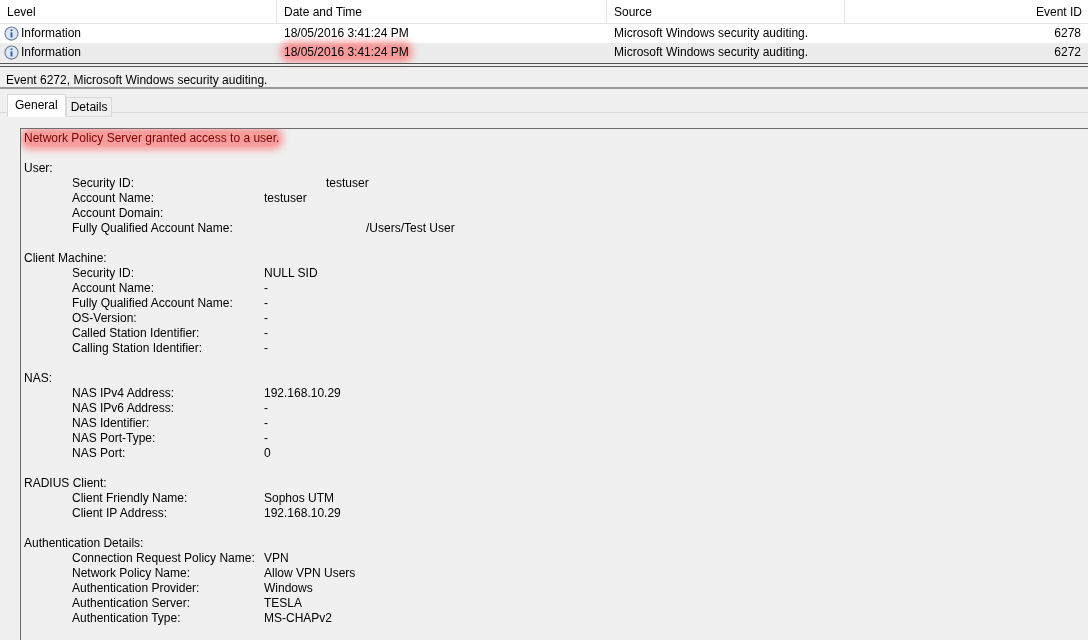 The height and width of the screenshot is (640, 1088). Describe the element at coordinates (267, 453) in the screenshot. I see `field-value: 0` at that location.